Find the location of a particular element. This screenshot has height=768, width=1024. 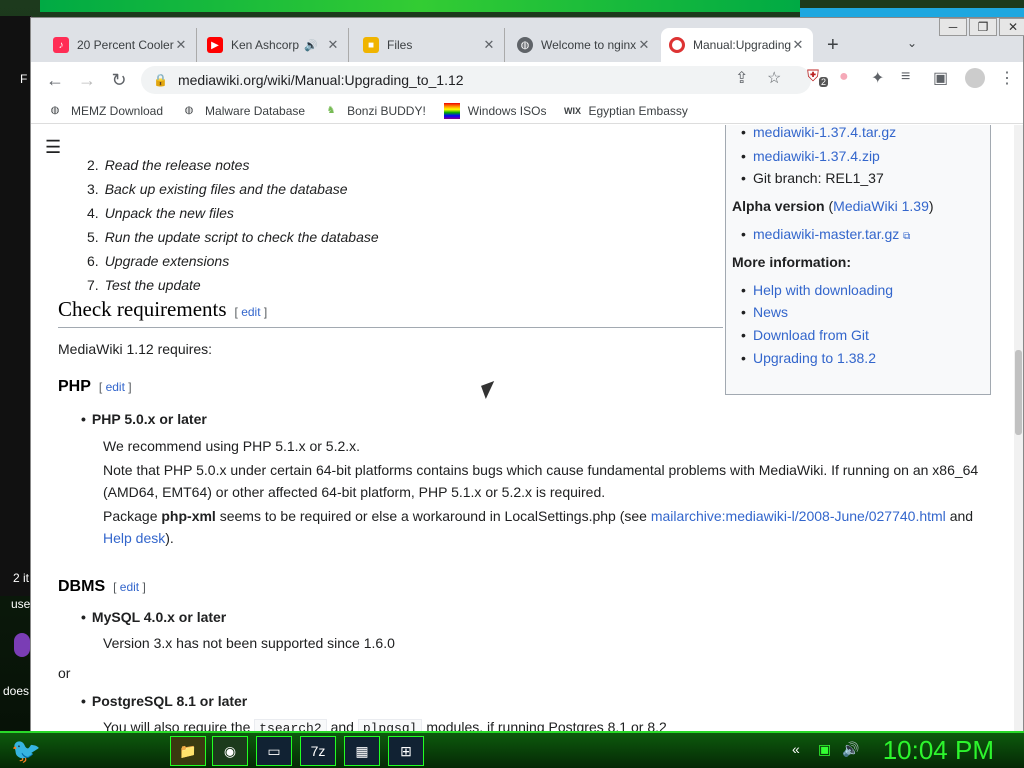

help-downloading-link: Help with downloading is located at coordinates (817, 290).